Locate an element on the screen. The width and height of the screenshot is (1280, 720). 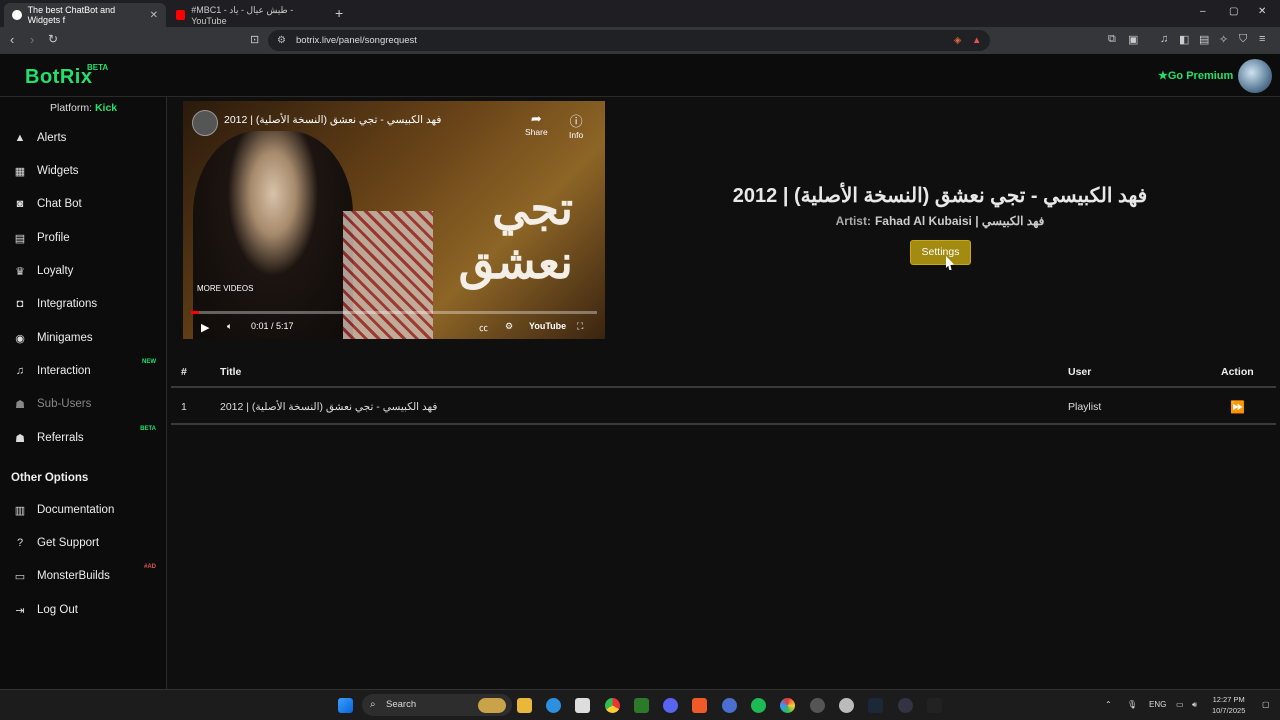
bookmark-icon: ⊡ is located at coordinates (254, 39).